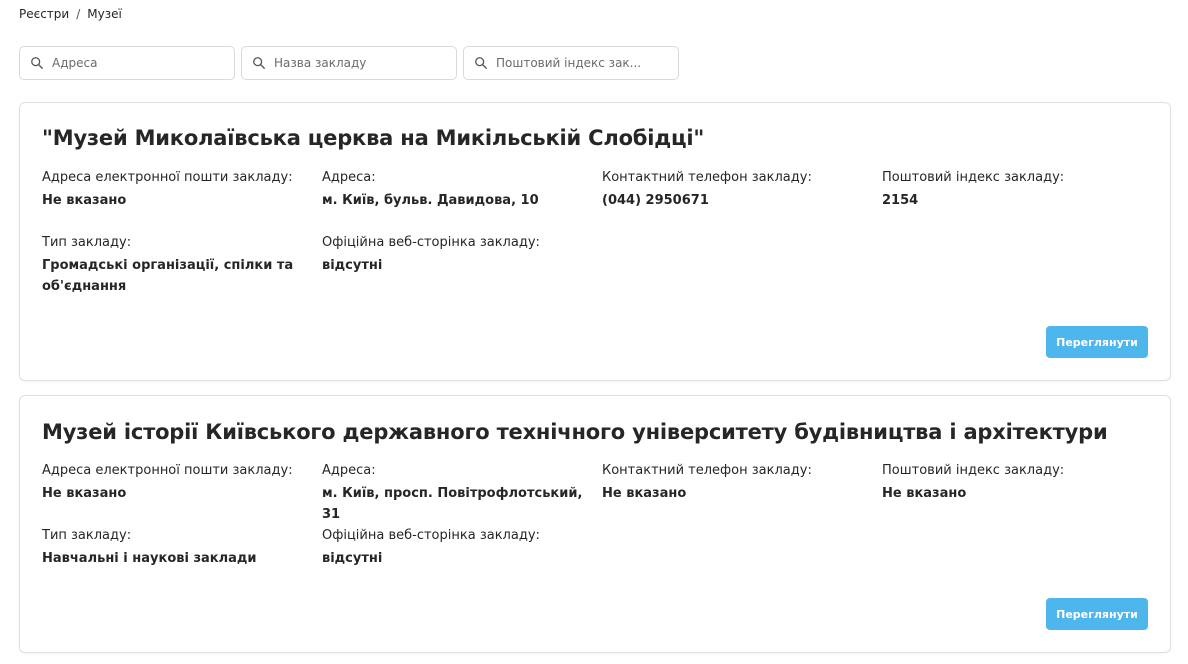 The image size is (1188, 664). Describe the element at coordinates (1018, 483) in the screenshot. I see `postal-field: Поштовий індекс закладу: Не вказано` at that location.